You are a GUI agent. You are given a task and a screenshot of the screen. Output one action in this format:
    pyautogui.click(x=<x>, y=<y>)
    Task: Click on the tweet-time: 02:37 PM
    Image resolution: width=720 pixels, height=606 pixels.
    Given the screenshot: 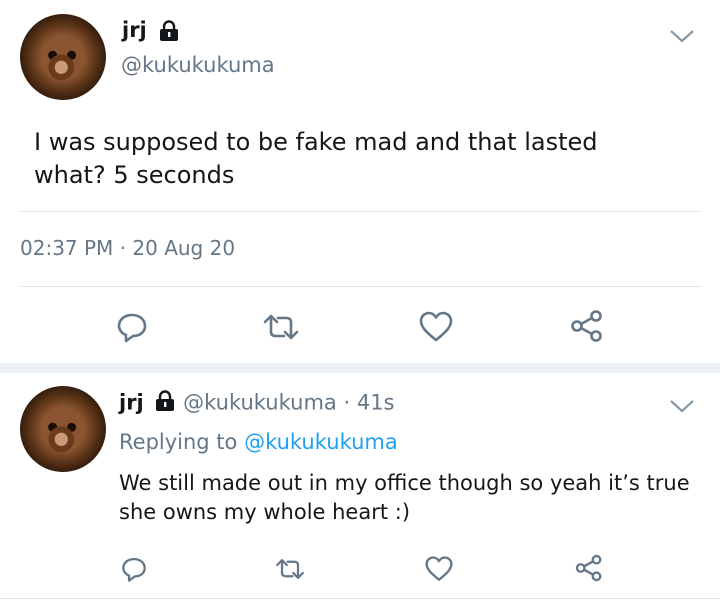 What is the action you would take?
    pyautogui.click(x=67, y=248)
    